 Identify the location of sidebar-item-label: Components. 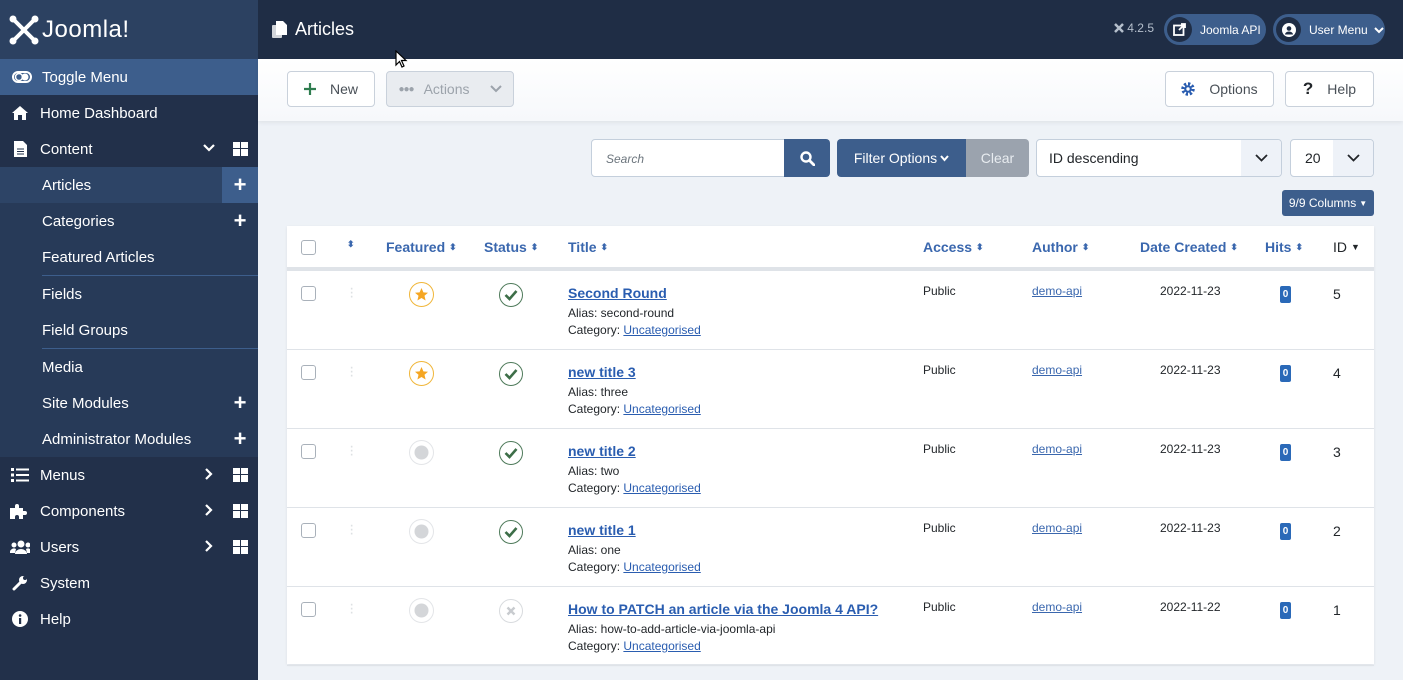
(83, 511).